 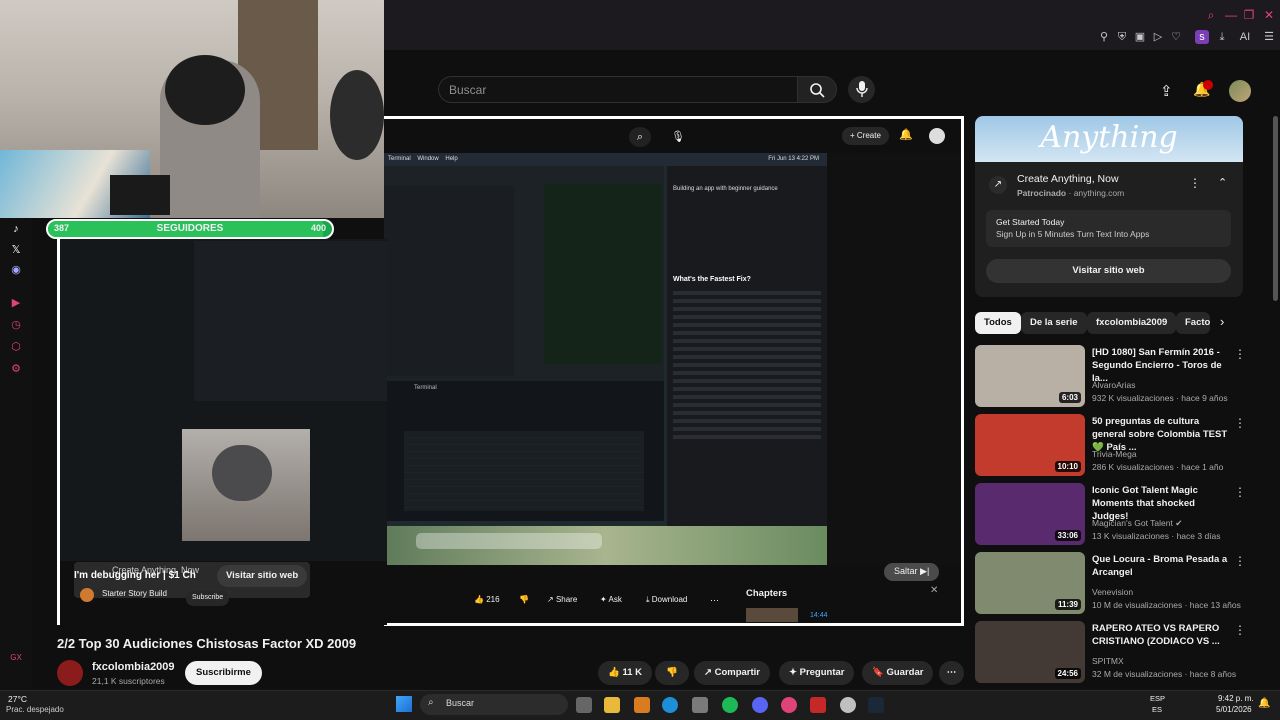 I want to click on download-icon: ⤓, so click(x=1222, y=37).